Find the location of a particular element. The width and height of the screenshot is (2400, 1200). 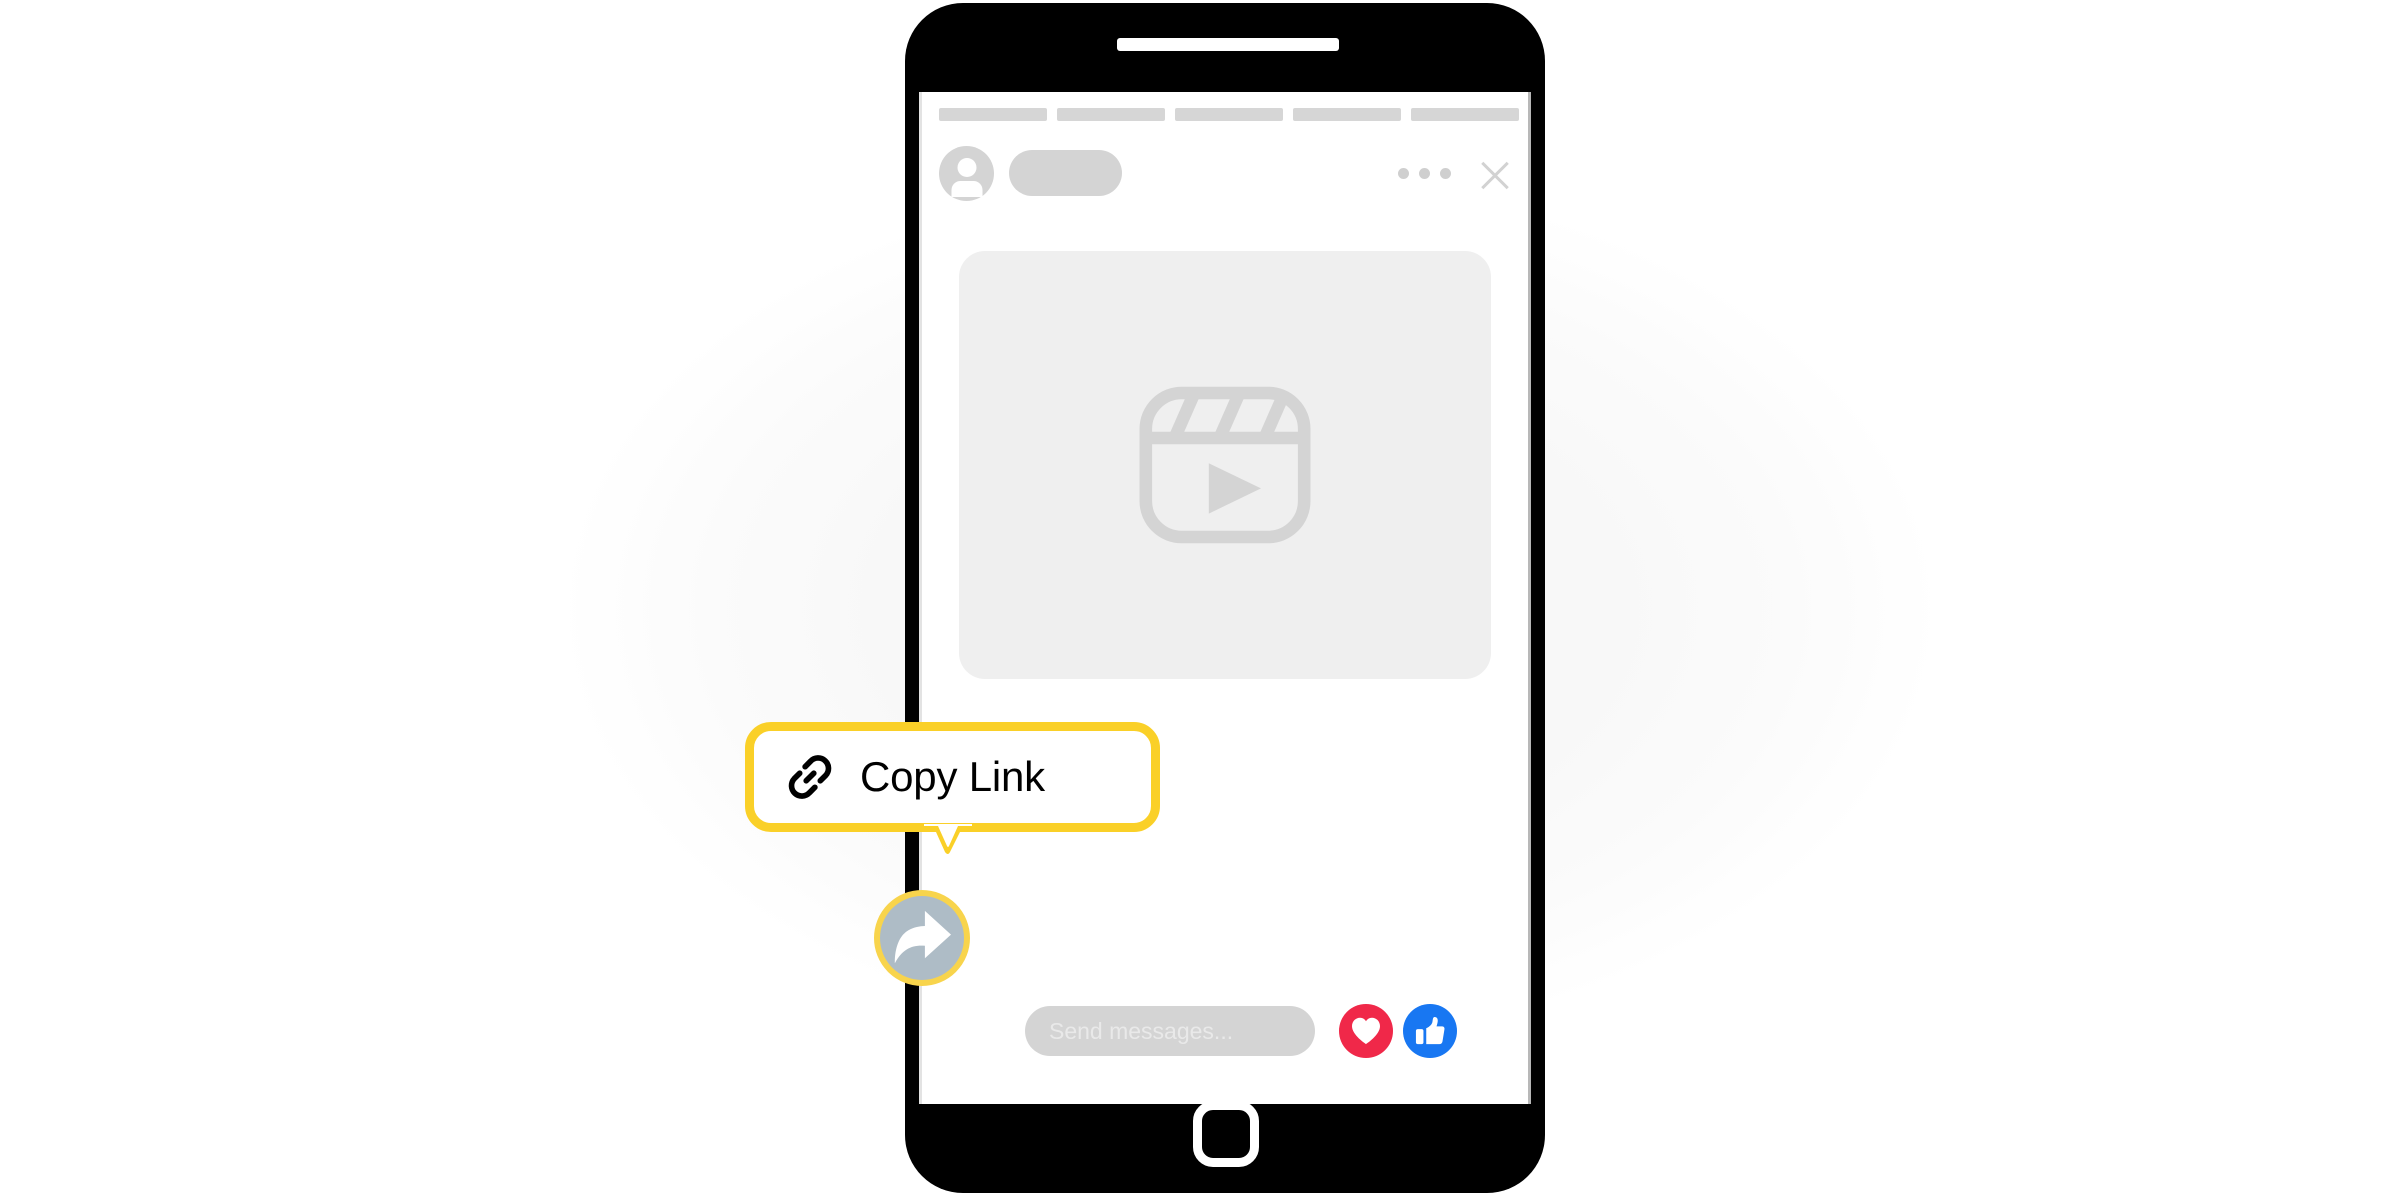

like-reaction-button is located at coordinates (1430, 1031).